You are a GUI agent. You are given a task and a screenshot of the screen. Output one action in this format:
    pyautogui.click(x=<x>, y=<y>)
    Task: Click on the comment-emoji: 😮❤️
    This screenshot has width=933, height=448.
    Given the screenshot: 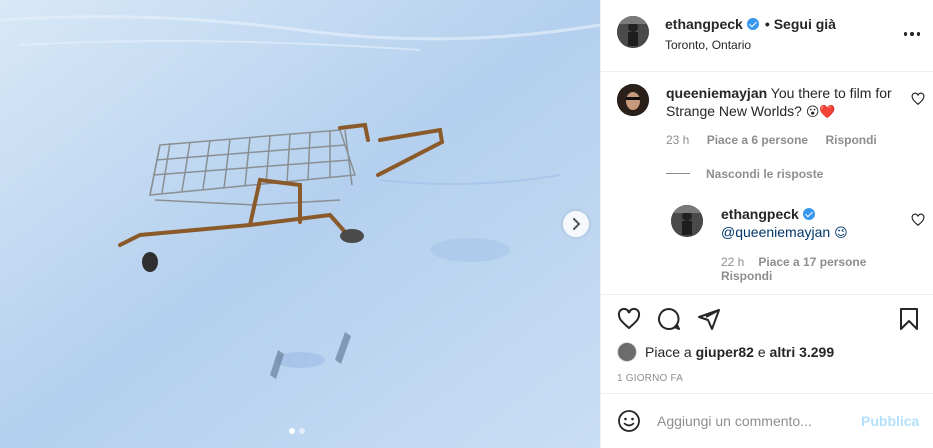 What is the action you would take?
    pyautogui.click(x=820, y=112)
    